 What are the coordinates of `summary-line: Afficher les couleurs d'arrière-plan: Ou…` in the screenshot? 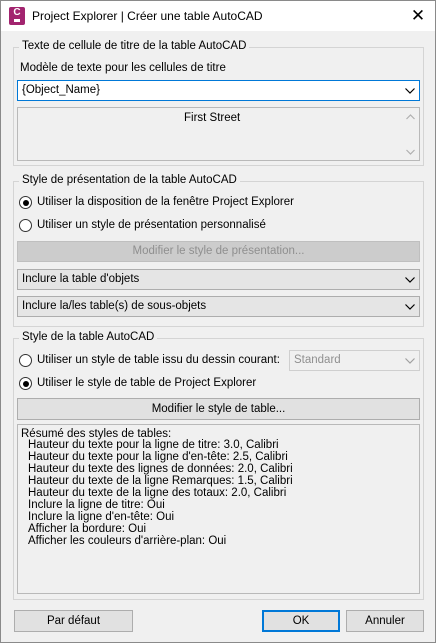 It's located at (127, 541).